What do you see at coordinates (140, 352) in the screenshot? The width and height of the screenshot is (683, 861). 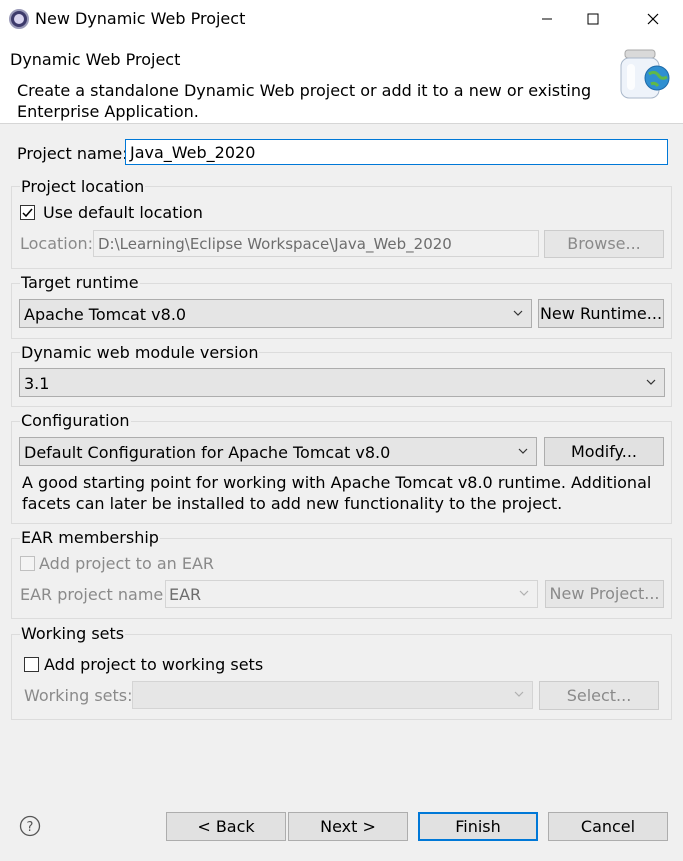 I see `module-version-group-label: Dynamic web module version` at bounding box center [140, 352].